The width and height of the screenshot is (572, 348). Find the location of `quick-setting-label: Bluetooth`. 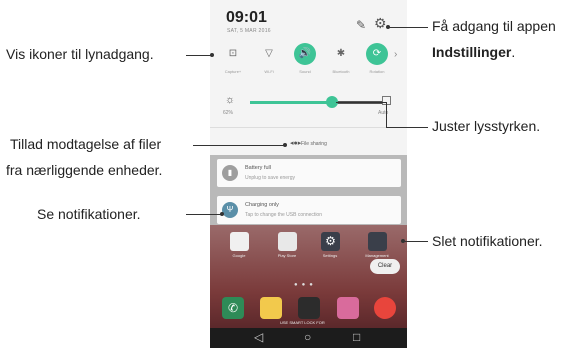

quick-setting-label: Bluetooth is located at coordinates (341, 71).